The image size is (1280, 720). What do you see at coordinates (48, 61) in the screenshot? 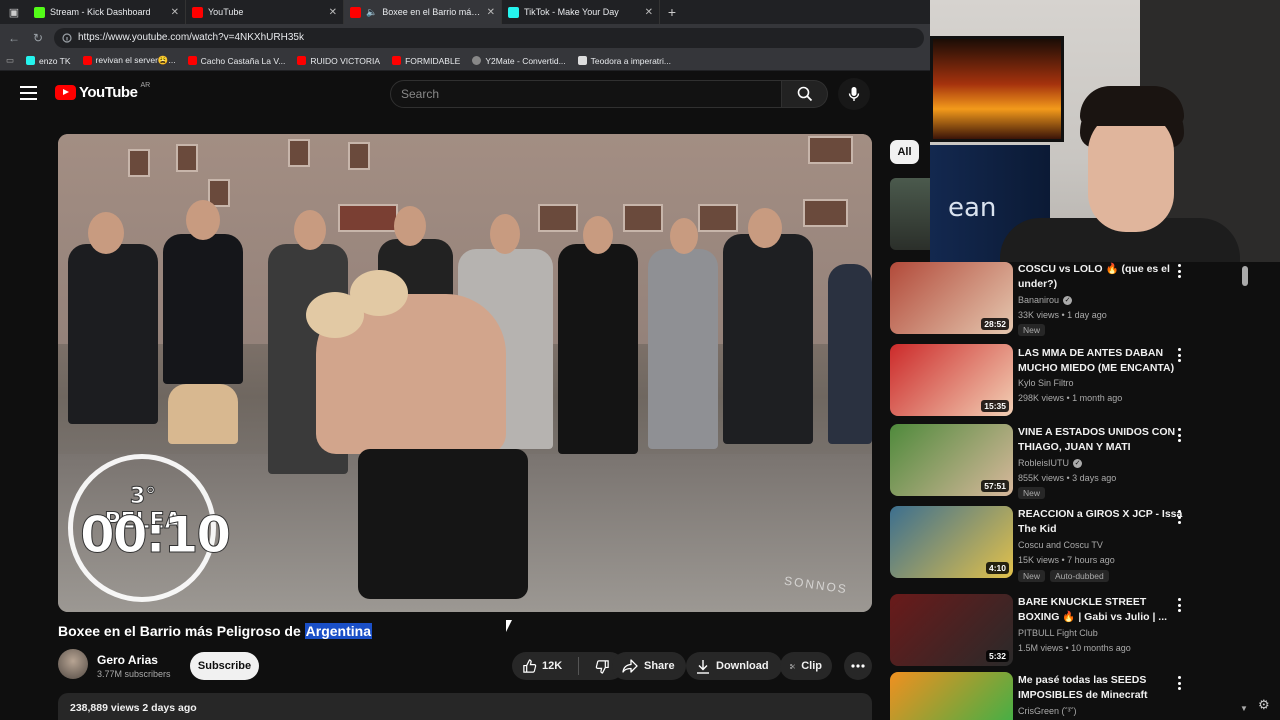
I see `bookmark-item: enzo TK` at bounding box center [48, 61].